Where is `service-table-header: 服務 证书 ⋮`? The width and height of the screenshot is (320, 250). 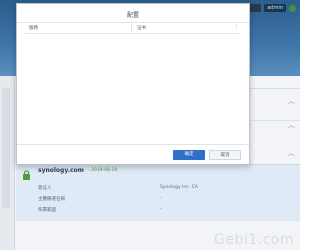
service-table-header: 服務 证书 ⋮ is located at coordinates (133, 28).